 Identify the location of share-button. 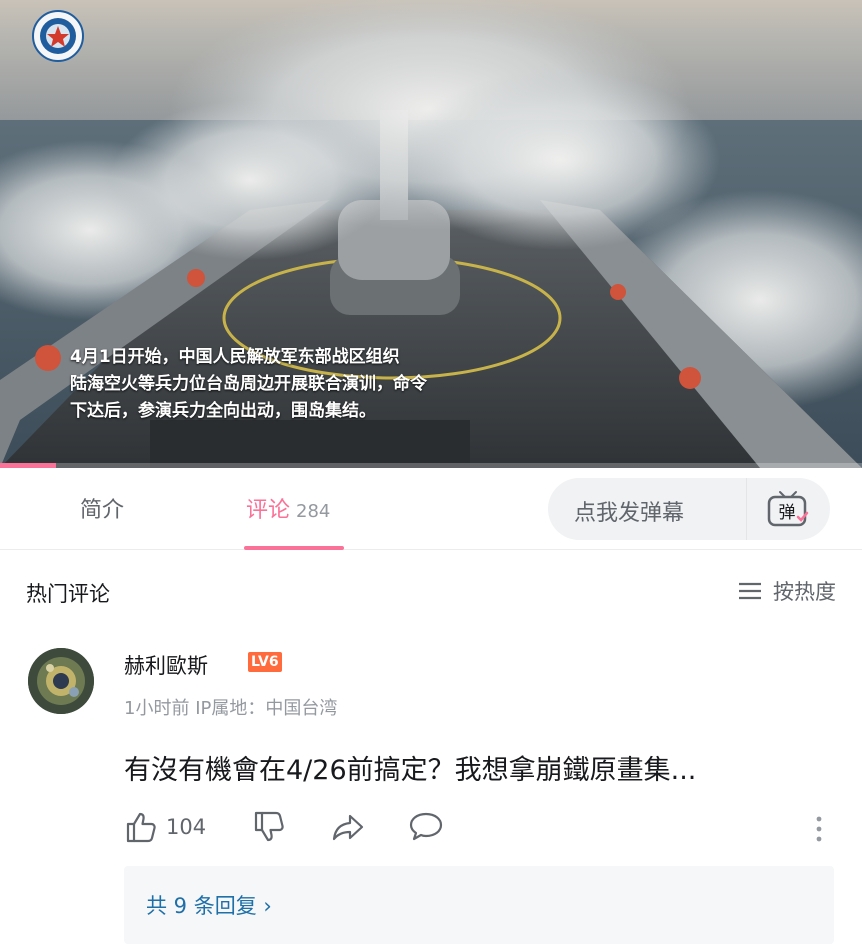
(348, 827).